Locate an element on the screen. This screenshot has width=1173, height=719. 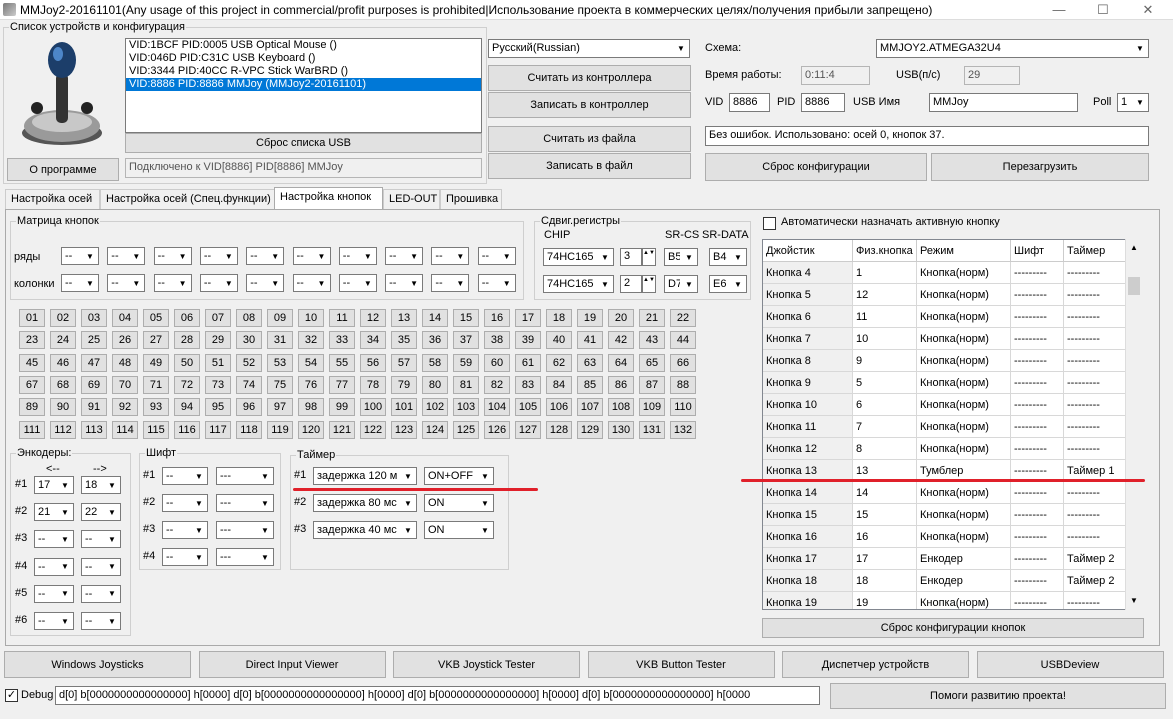
timer-delay-select: задержка 40 мс ▼ is located at coordinates (365, 530).